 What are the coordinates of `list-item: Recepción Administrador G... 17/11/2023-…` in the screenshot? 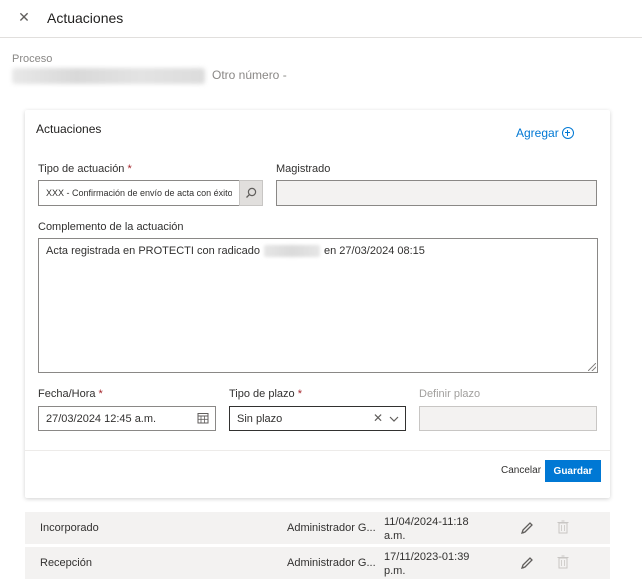 It's located at (317, 563).